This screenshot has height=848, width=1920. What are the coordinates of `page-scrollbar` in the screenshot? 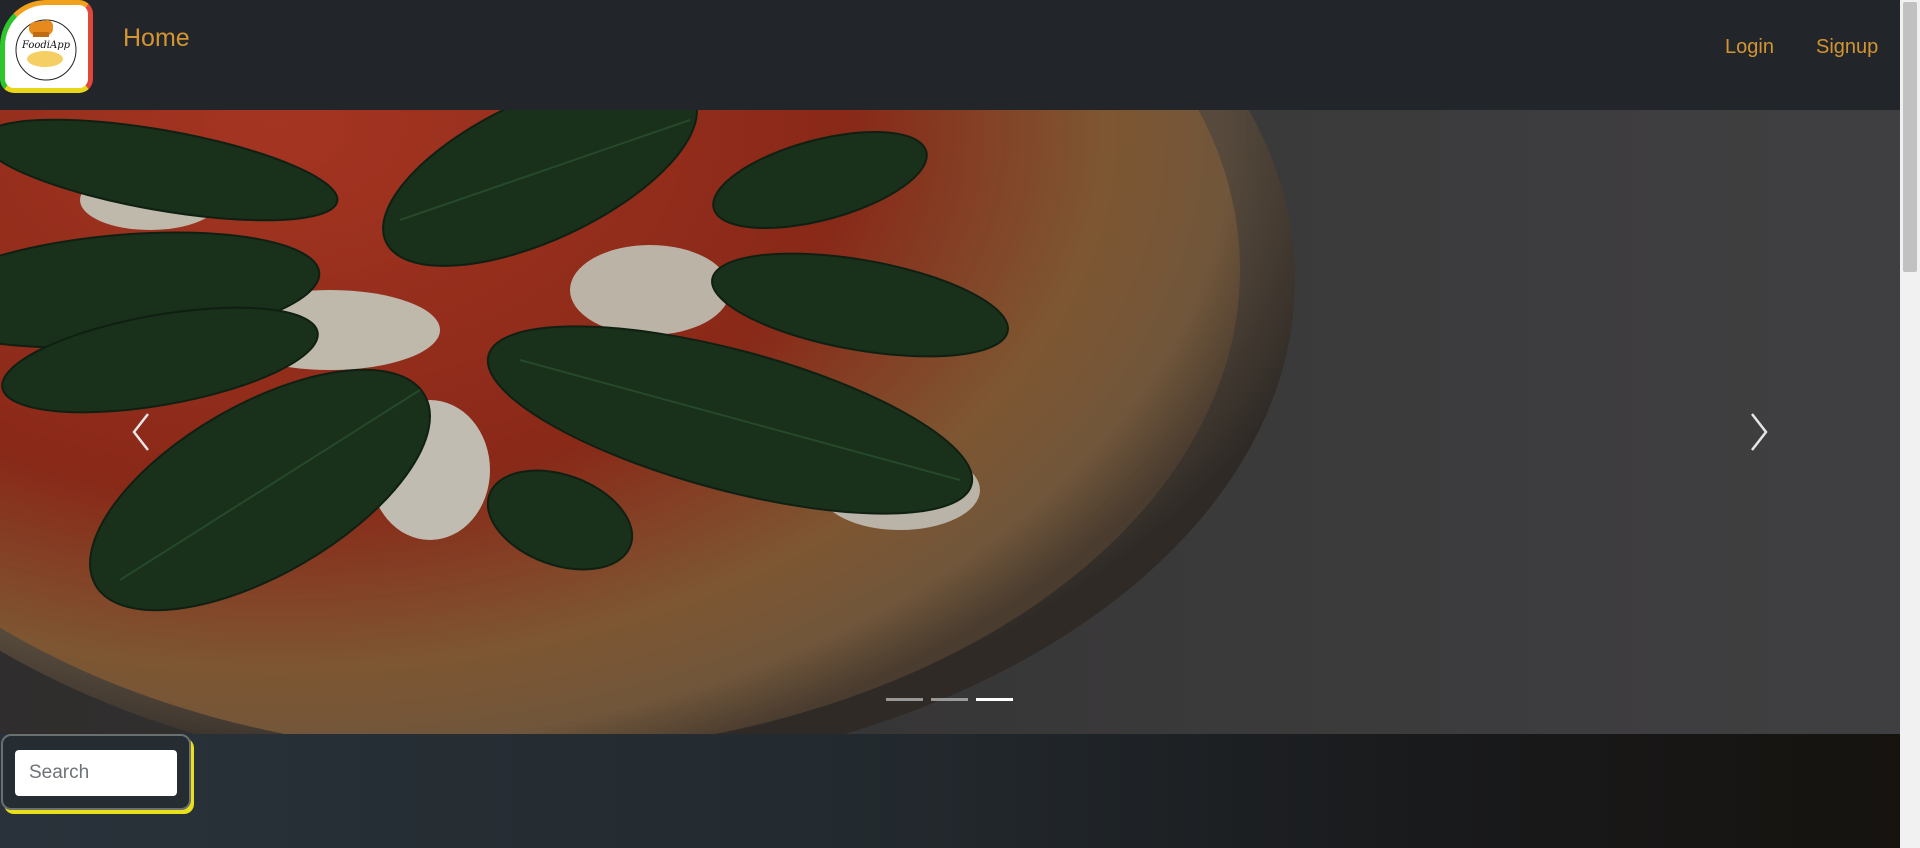 It's located at (1910, 424).